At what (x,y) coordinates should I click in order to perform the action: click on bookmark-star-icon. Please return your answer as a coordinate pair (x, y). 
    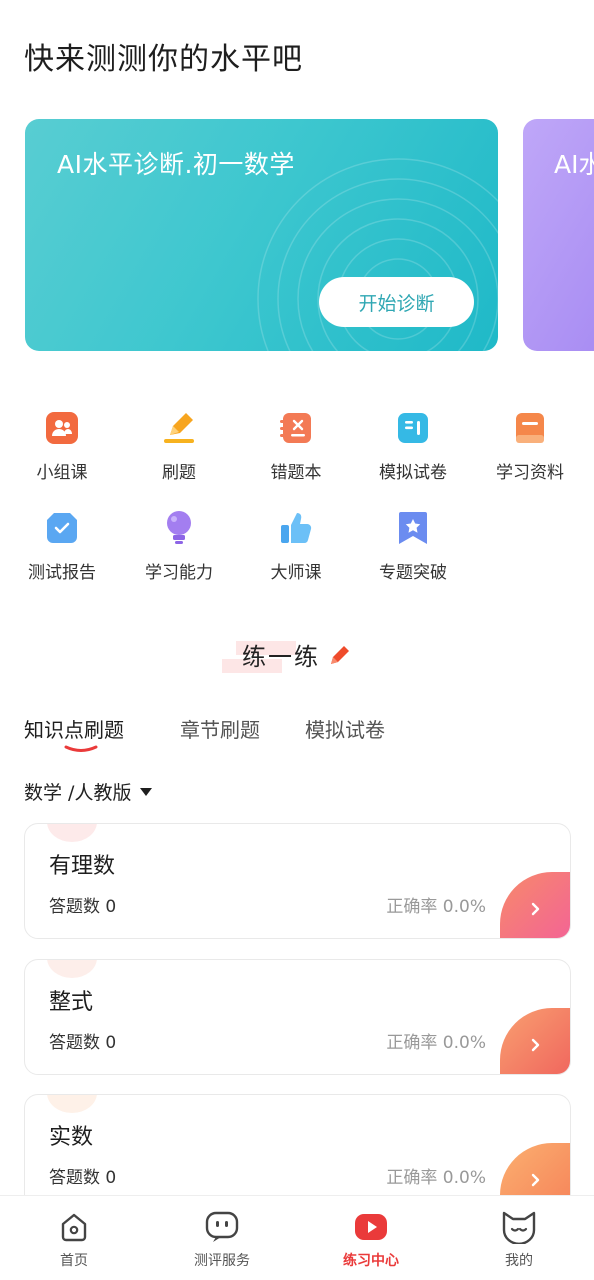
    Looking at the image, I should click on (413, 528).